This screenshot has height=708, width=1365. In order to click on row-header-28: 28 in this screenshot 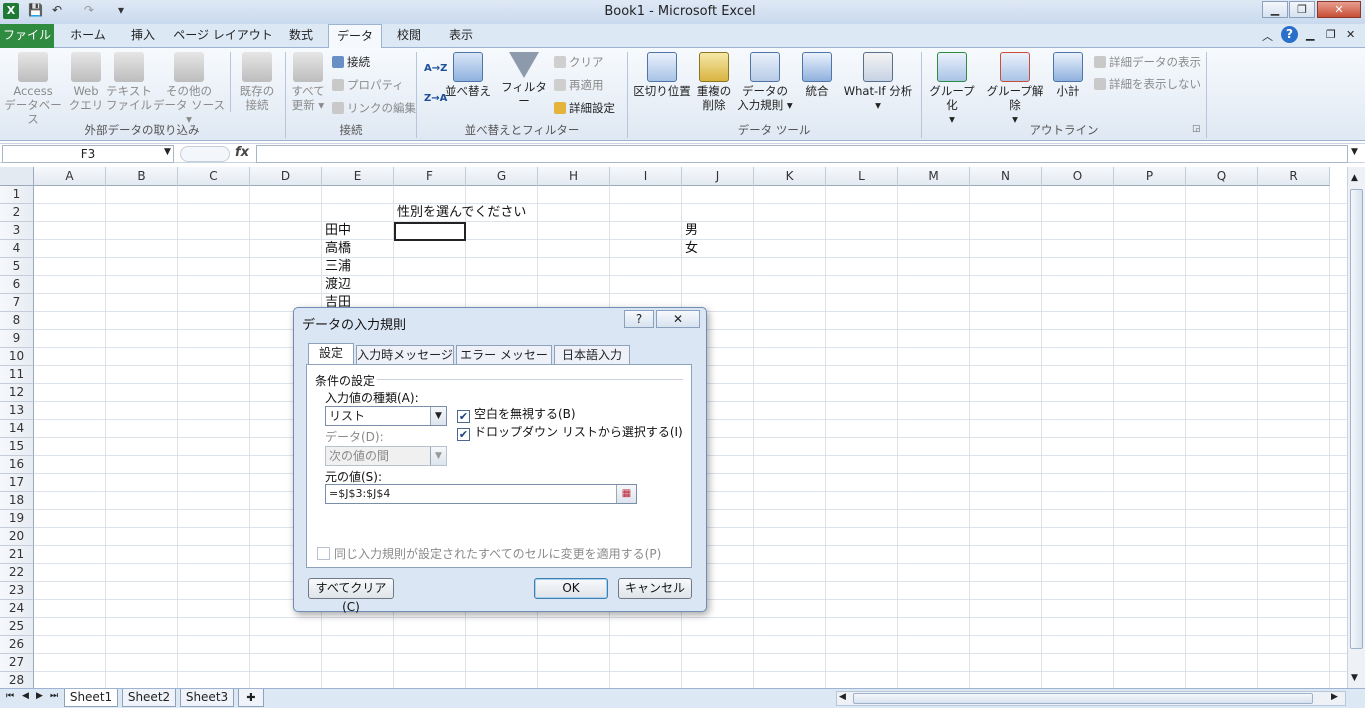, I will do `click(17, 680)`.